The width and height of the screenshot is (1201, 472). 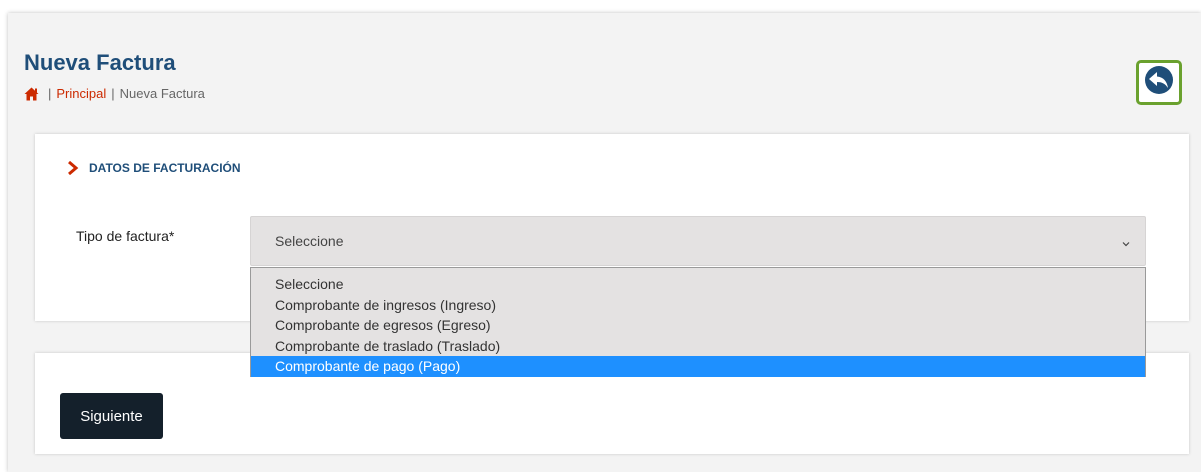 I want to click on section-header: DATOS DE FACTURACIÓN, so click(x=154, y=168).